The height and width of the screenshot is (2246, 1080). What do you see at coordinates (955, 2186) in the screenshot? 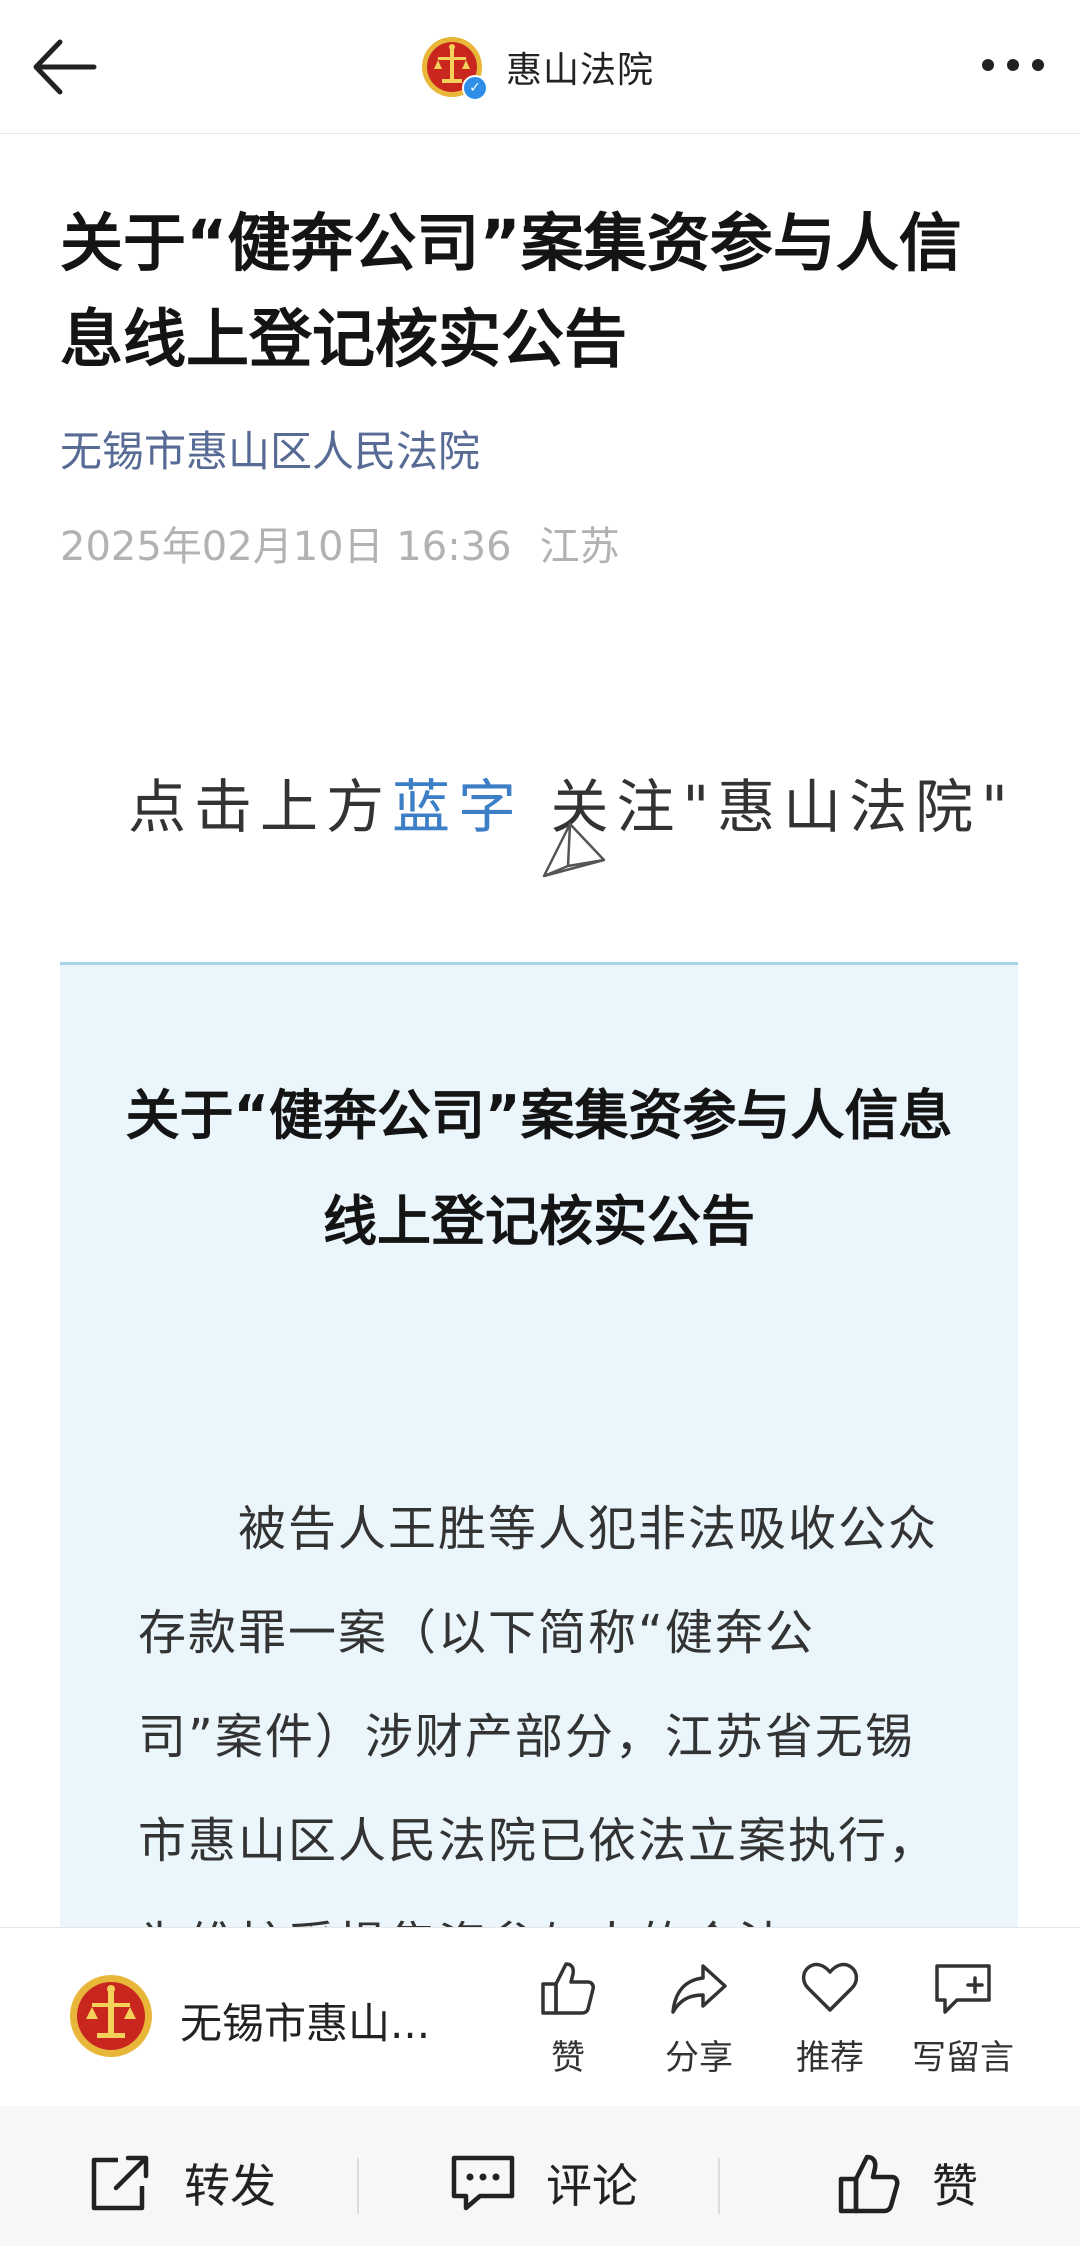
I see `bottom-like-label: 赞` at bounding box center [955, 2186].